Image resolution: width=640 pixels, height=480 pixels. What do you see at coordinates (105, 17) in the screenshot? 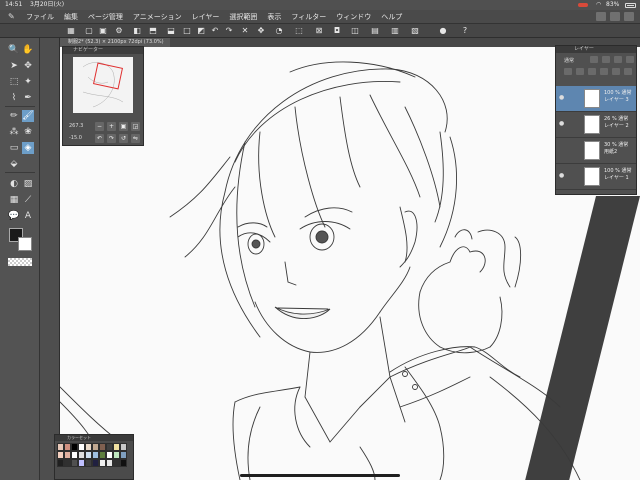
I see `menu-page: ページ管理` at bounding box center [105, 17].